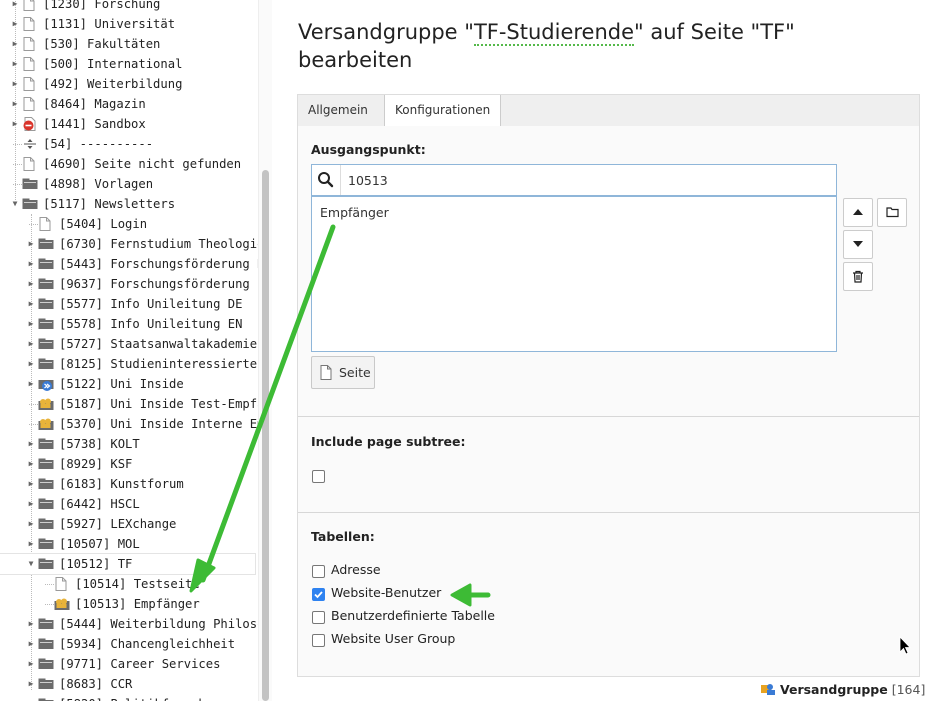 The width and height of the screenshot is (927, 701). I want to click on tree-node: ▼ [5117] Newsletters, so click(129, 204).